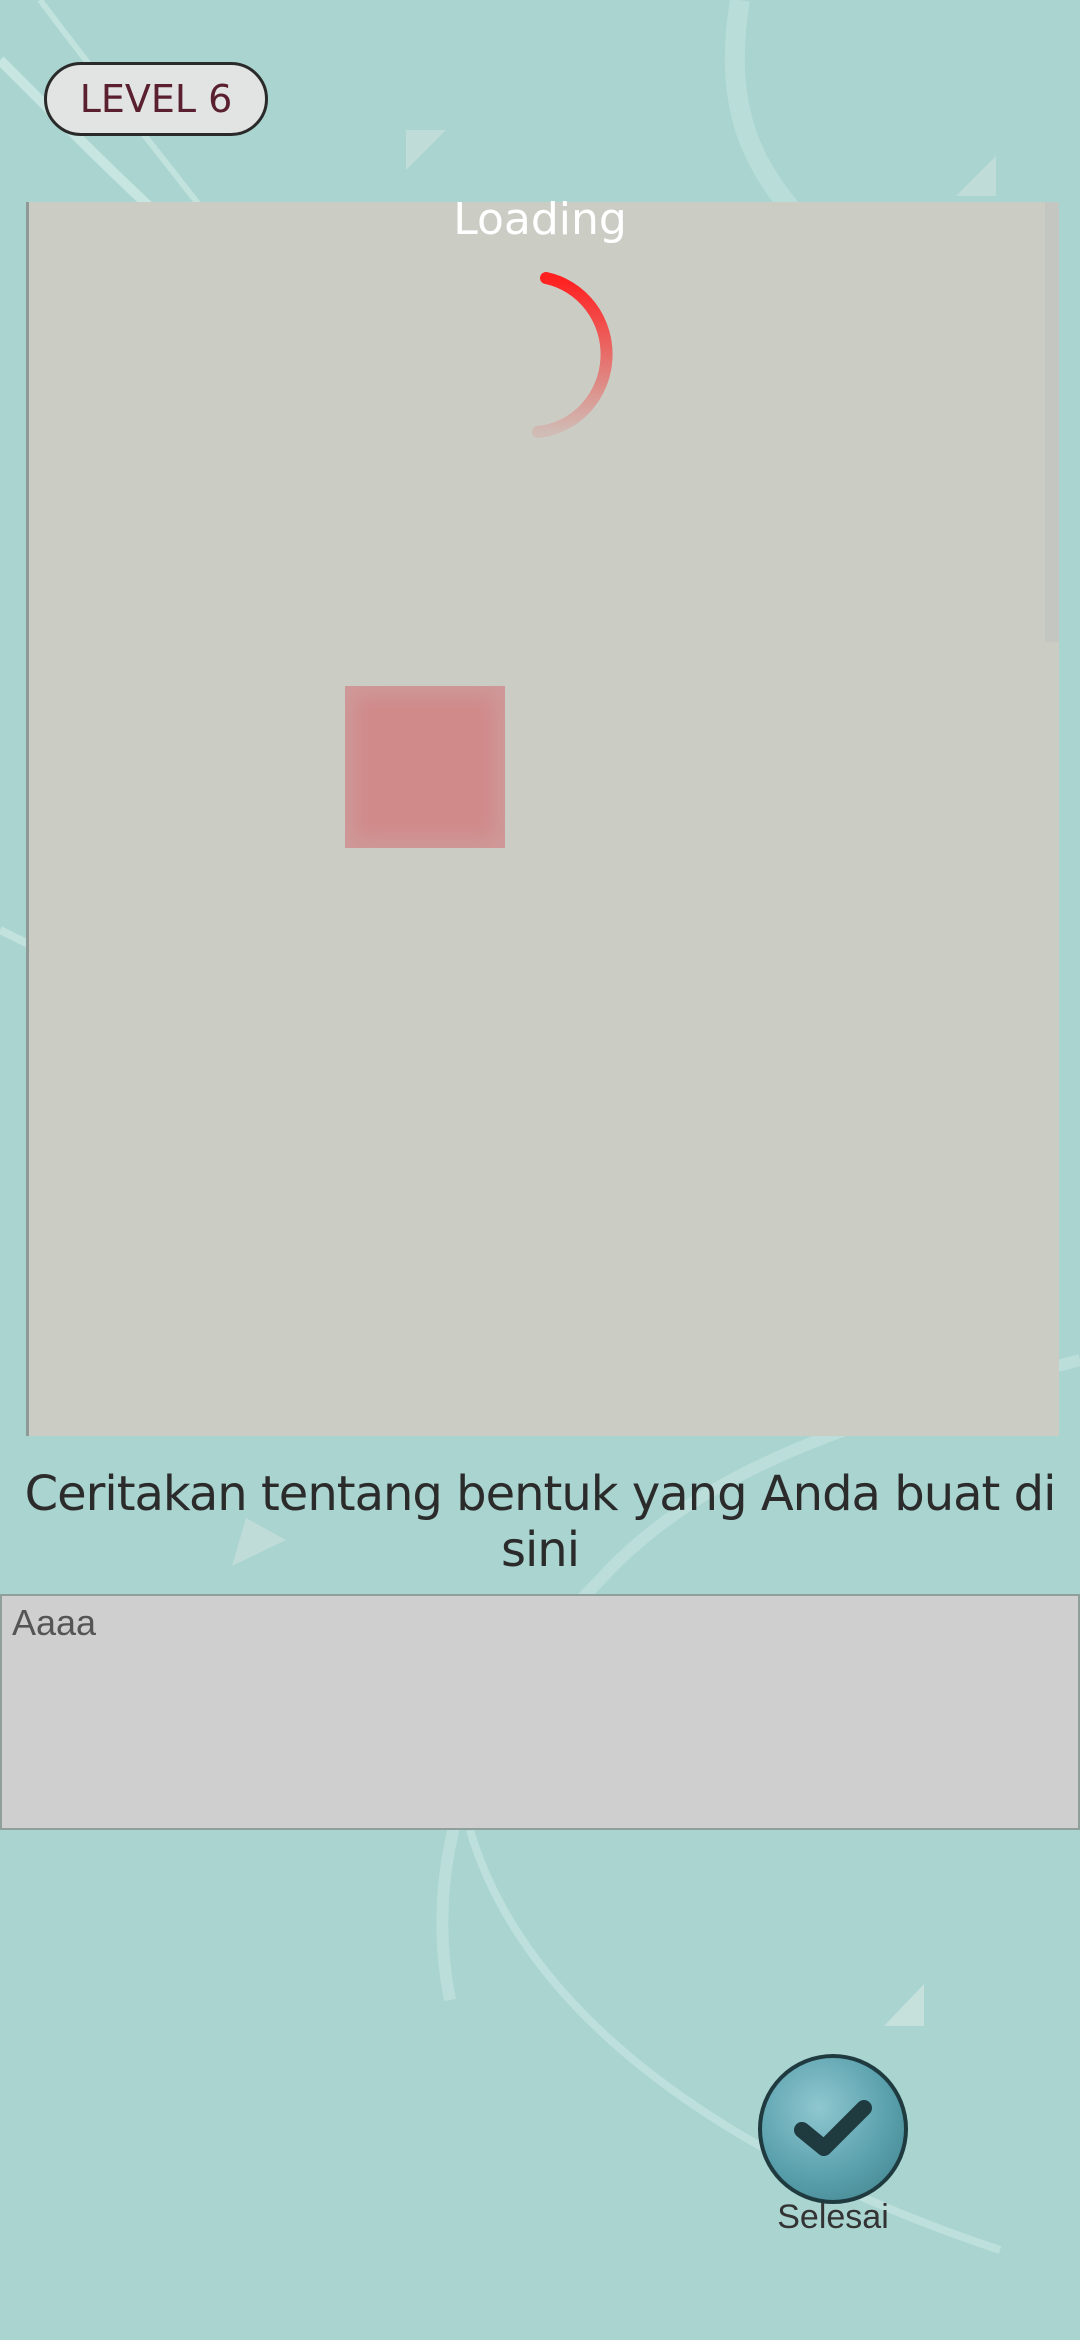  I want to click on answer-textarea: Aaaa, so click(540, 1712).